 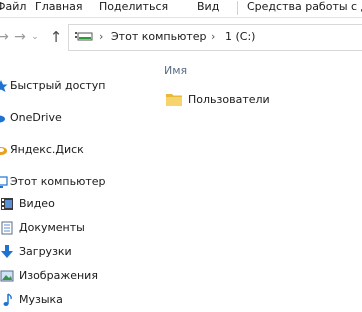 I want to click on yandex-disk-icon, so click(x=3, y=151).